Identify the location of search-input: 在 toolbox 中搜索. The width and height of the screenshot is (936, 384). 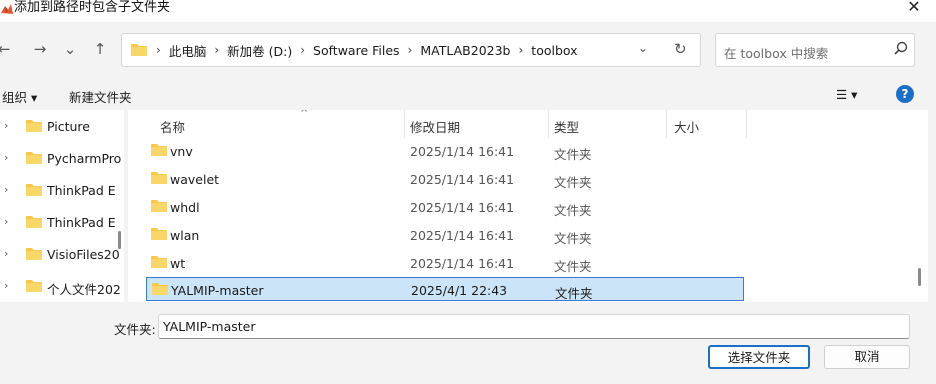
(815, 50).